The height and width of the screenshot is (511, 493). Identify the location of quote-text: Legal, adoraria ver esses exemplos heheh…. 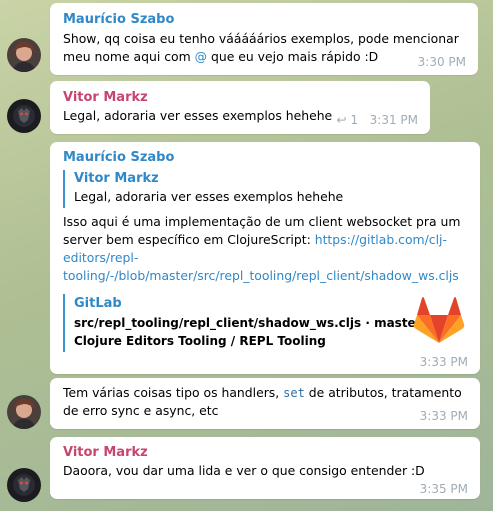
(209, 196).